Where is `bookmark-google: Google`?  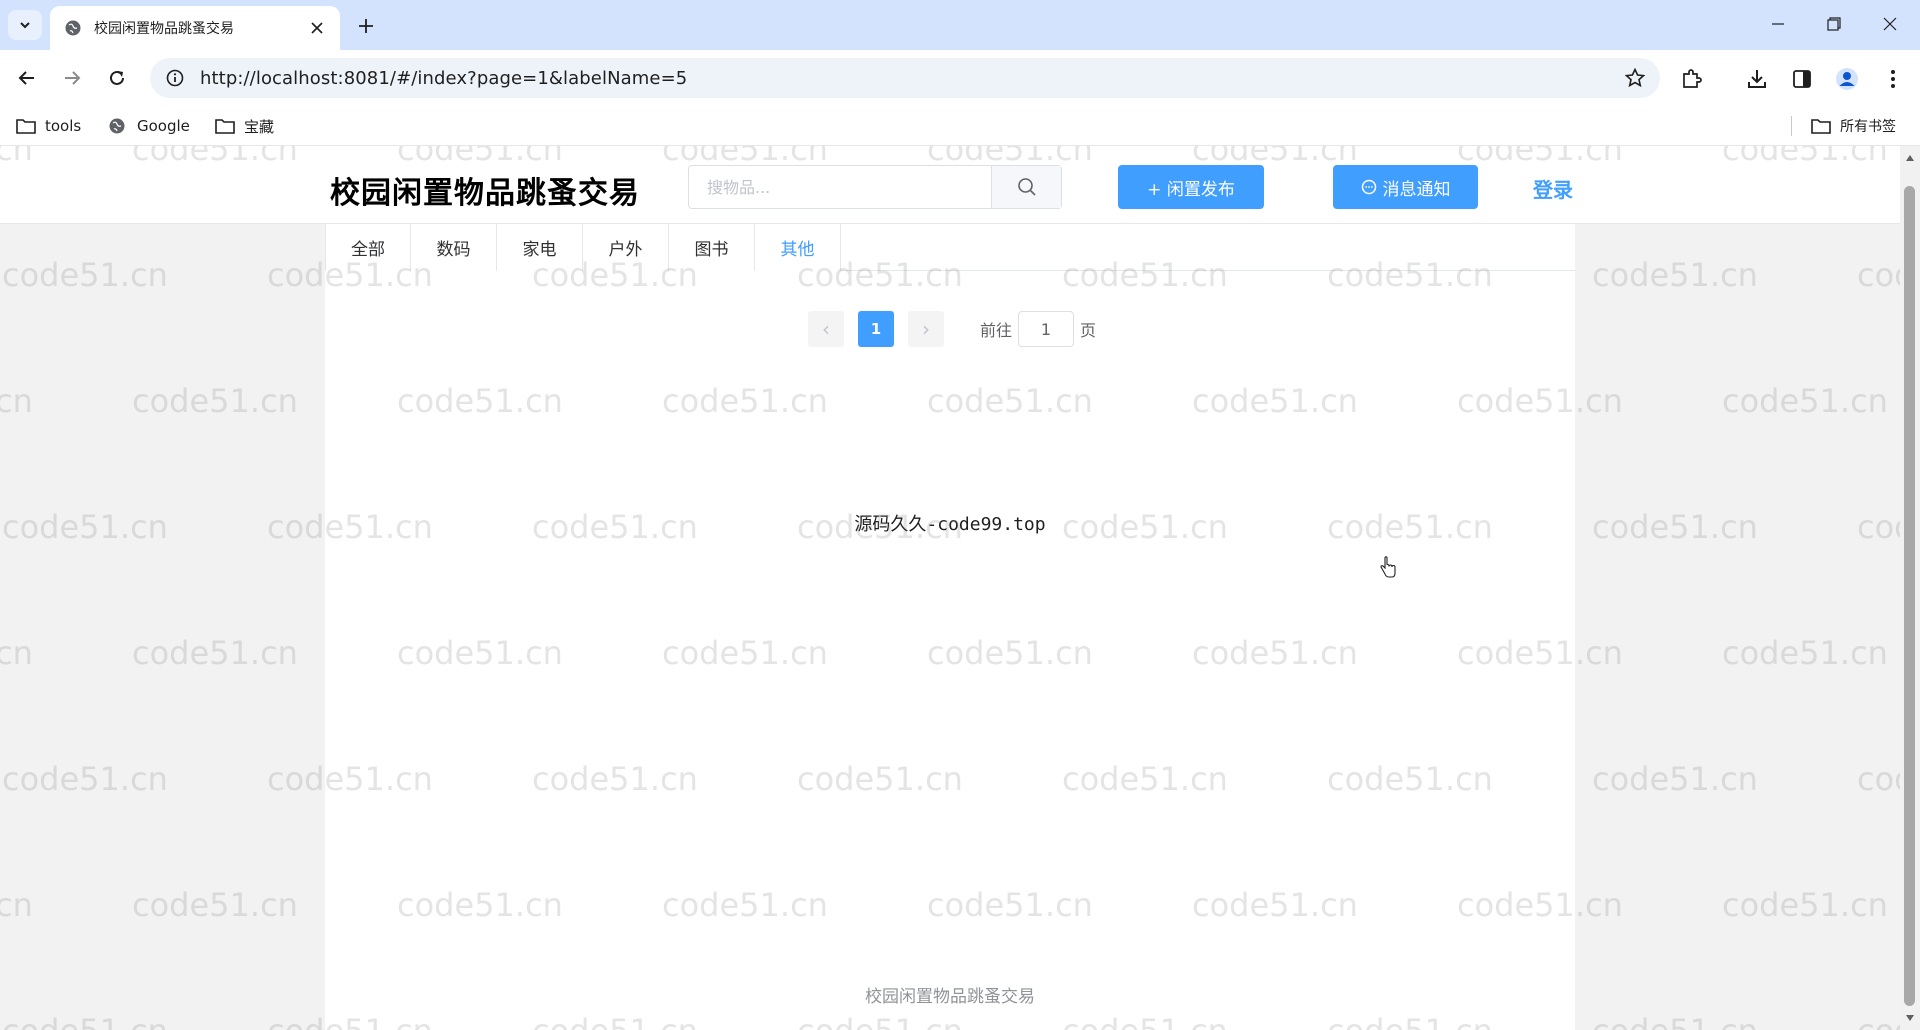
bookmark-google: Google is located at coordinates (149, 126).